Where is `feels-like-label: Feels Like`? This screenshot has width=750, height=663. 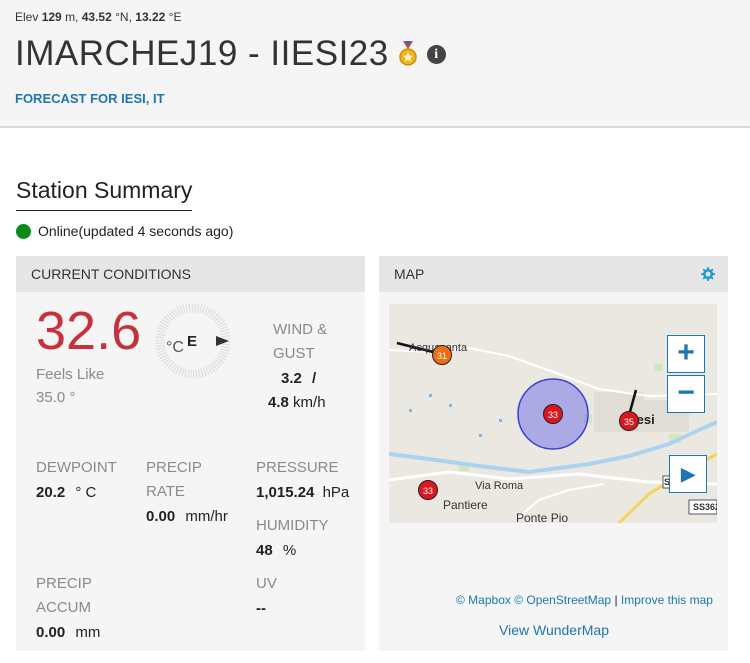
feels-like-label: Feels Like is located at coordinates (70, 374).